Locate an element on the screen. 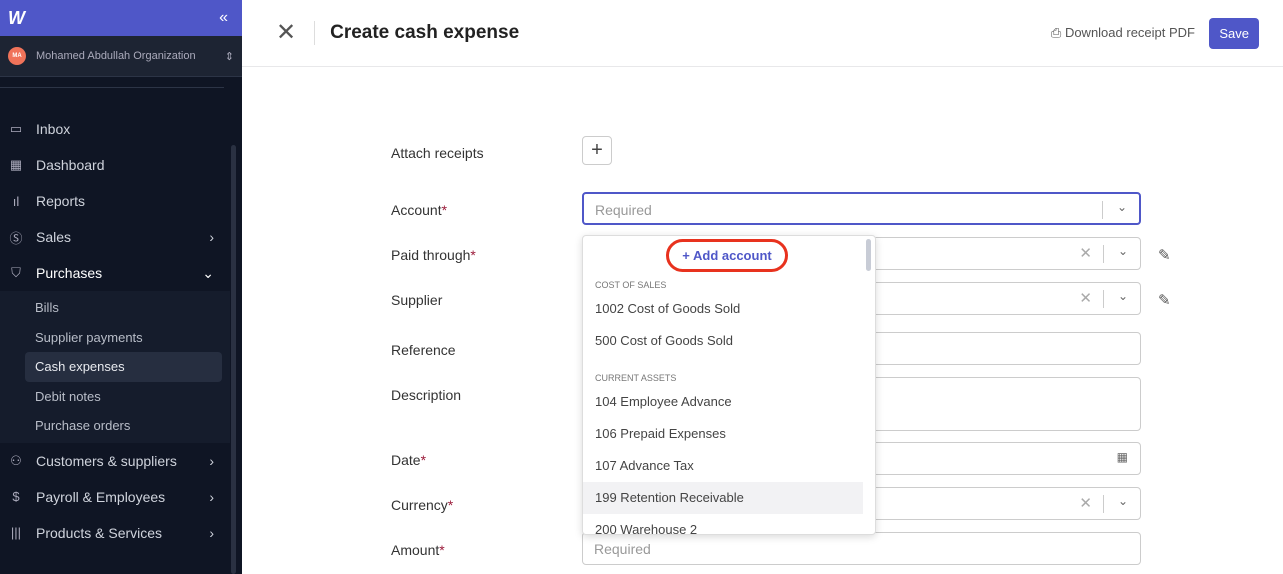  sidebar-item-products: ||| Products & Services › is located at coordinates (121, 533).